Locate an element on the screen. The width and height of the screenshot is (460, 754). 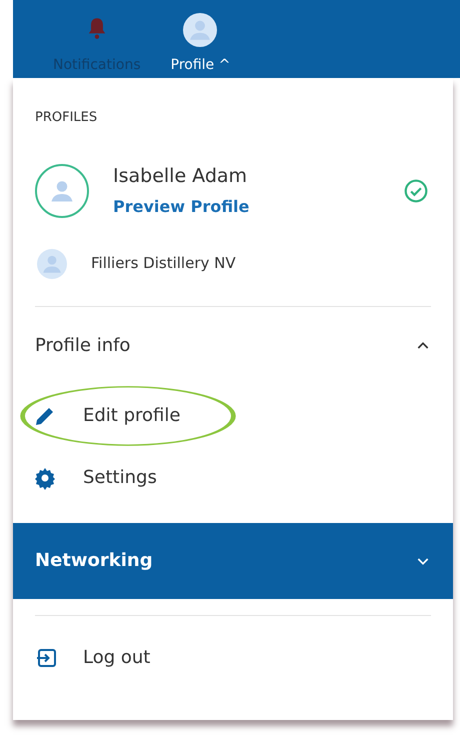
logout-button: Log out is located at coordinates (92, 658).